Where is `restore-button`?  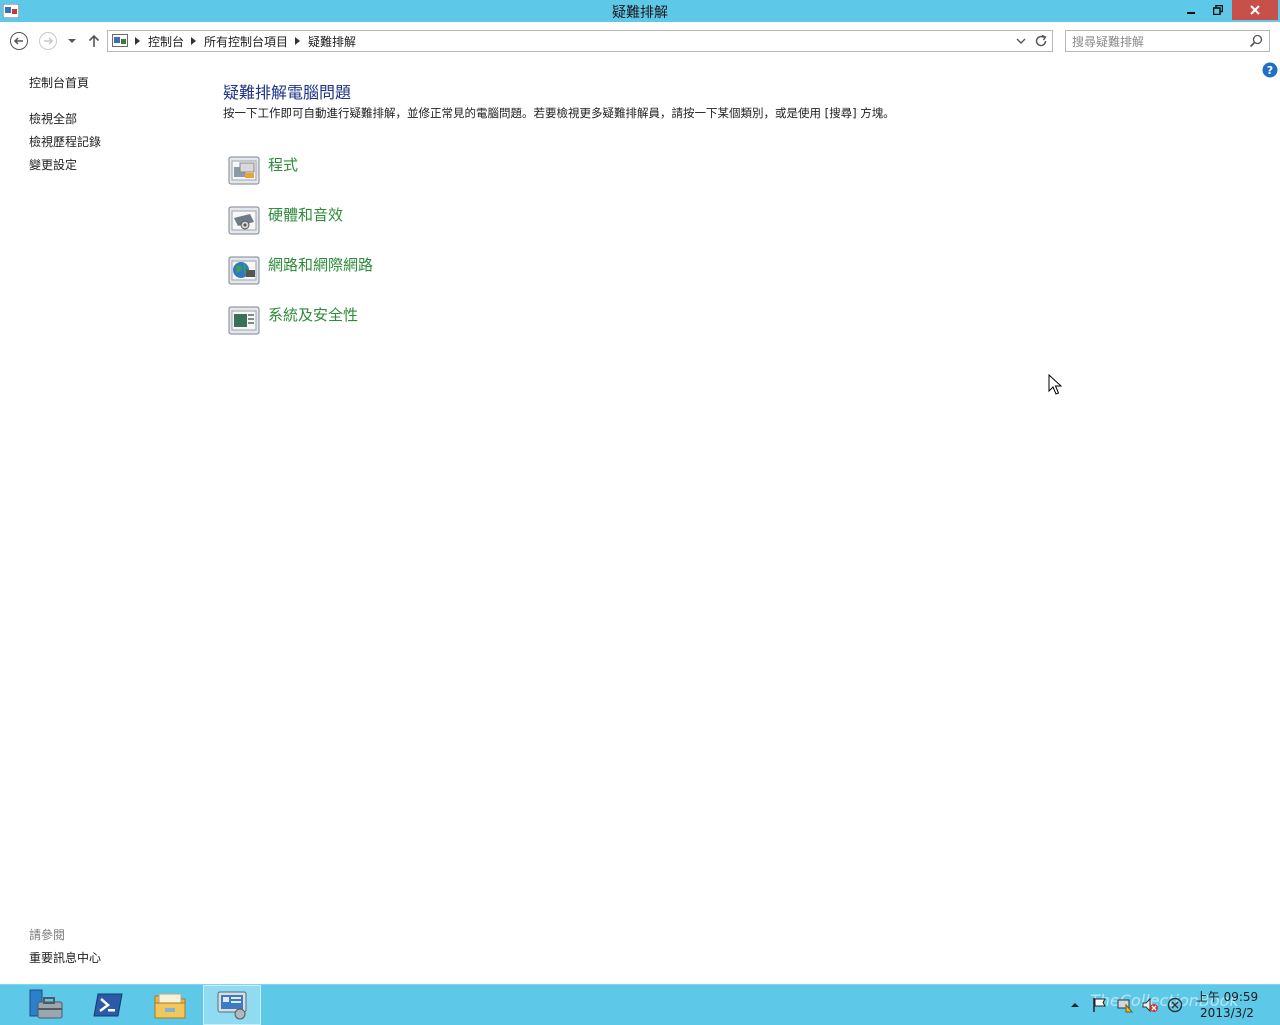
restore-button is located at coordinates (1218, 10).